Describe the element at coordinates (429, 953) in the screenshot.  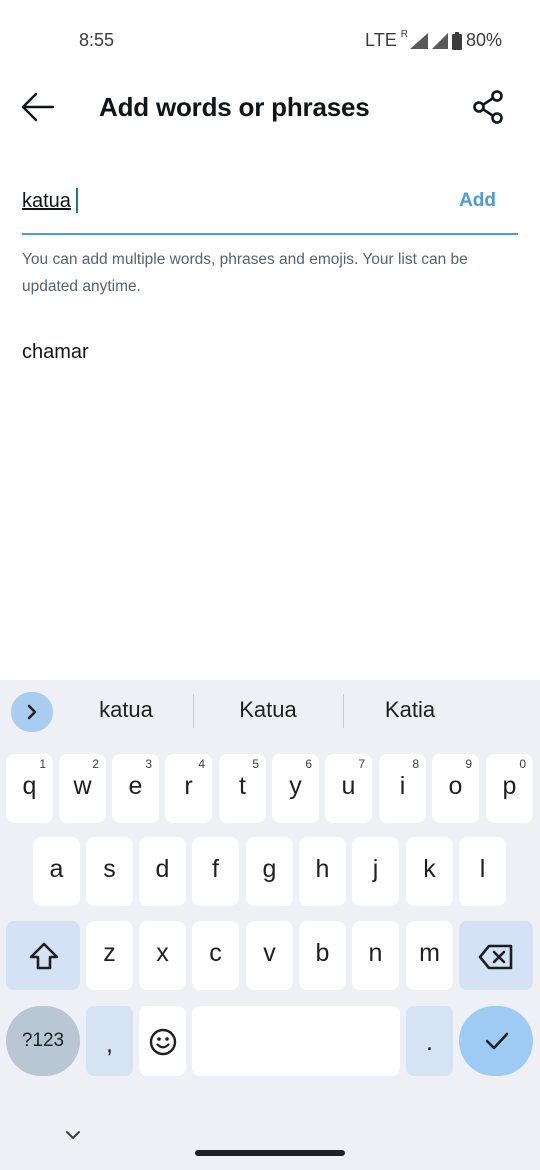
I see `key-label: m` at that location.